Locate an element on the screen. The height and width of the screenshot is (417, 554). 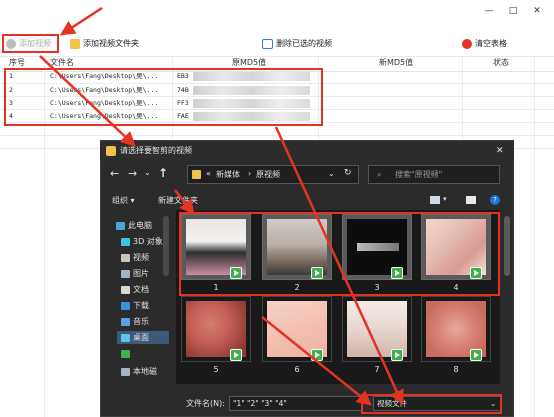
arrow-to-add-video is located at coordinates (81, 21).